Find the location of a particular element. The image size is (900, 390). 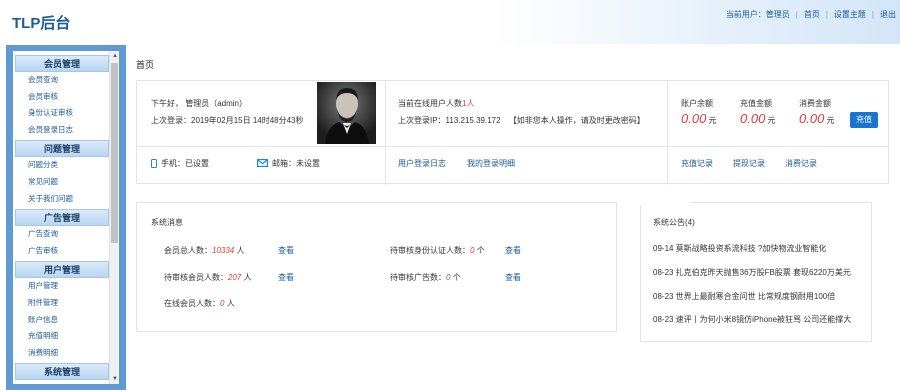

consume-amount: 0.00 is located at coordinates (812, 118).